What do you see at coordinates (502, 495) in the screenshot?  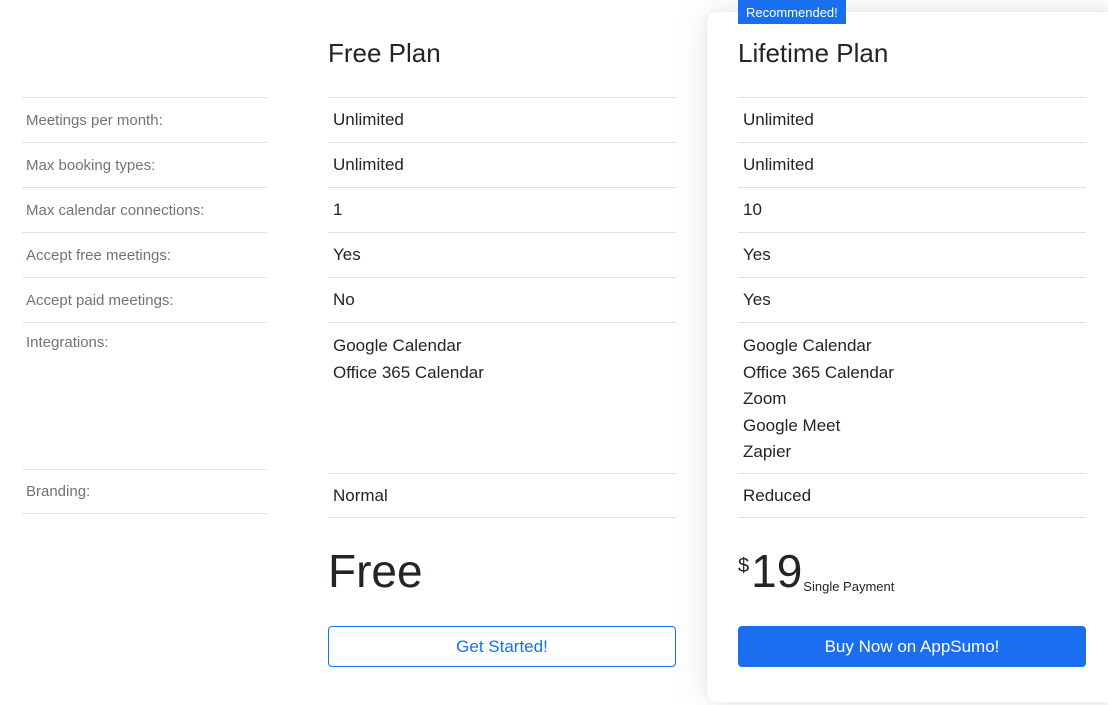 I see `free-branding: Normal` at bounding box center [502, 495].